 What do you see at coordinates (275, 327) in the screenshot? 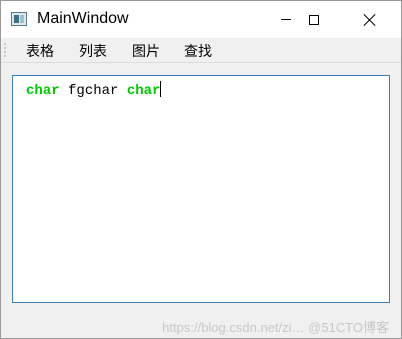
I see `watermark-text: https://blog.csdn.net/zi… @51CTO博客` at bounding box center [275, 327].